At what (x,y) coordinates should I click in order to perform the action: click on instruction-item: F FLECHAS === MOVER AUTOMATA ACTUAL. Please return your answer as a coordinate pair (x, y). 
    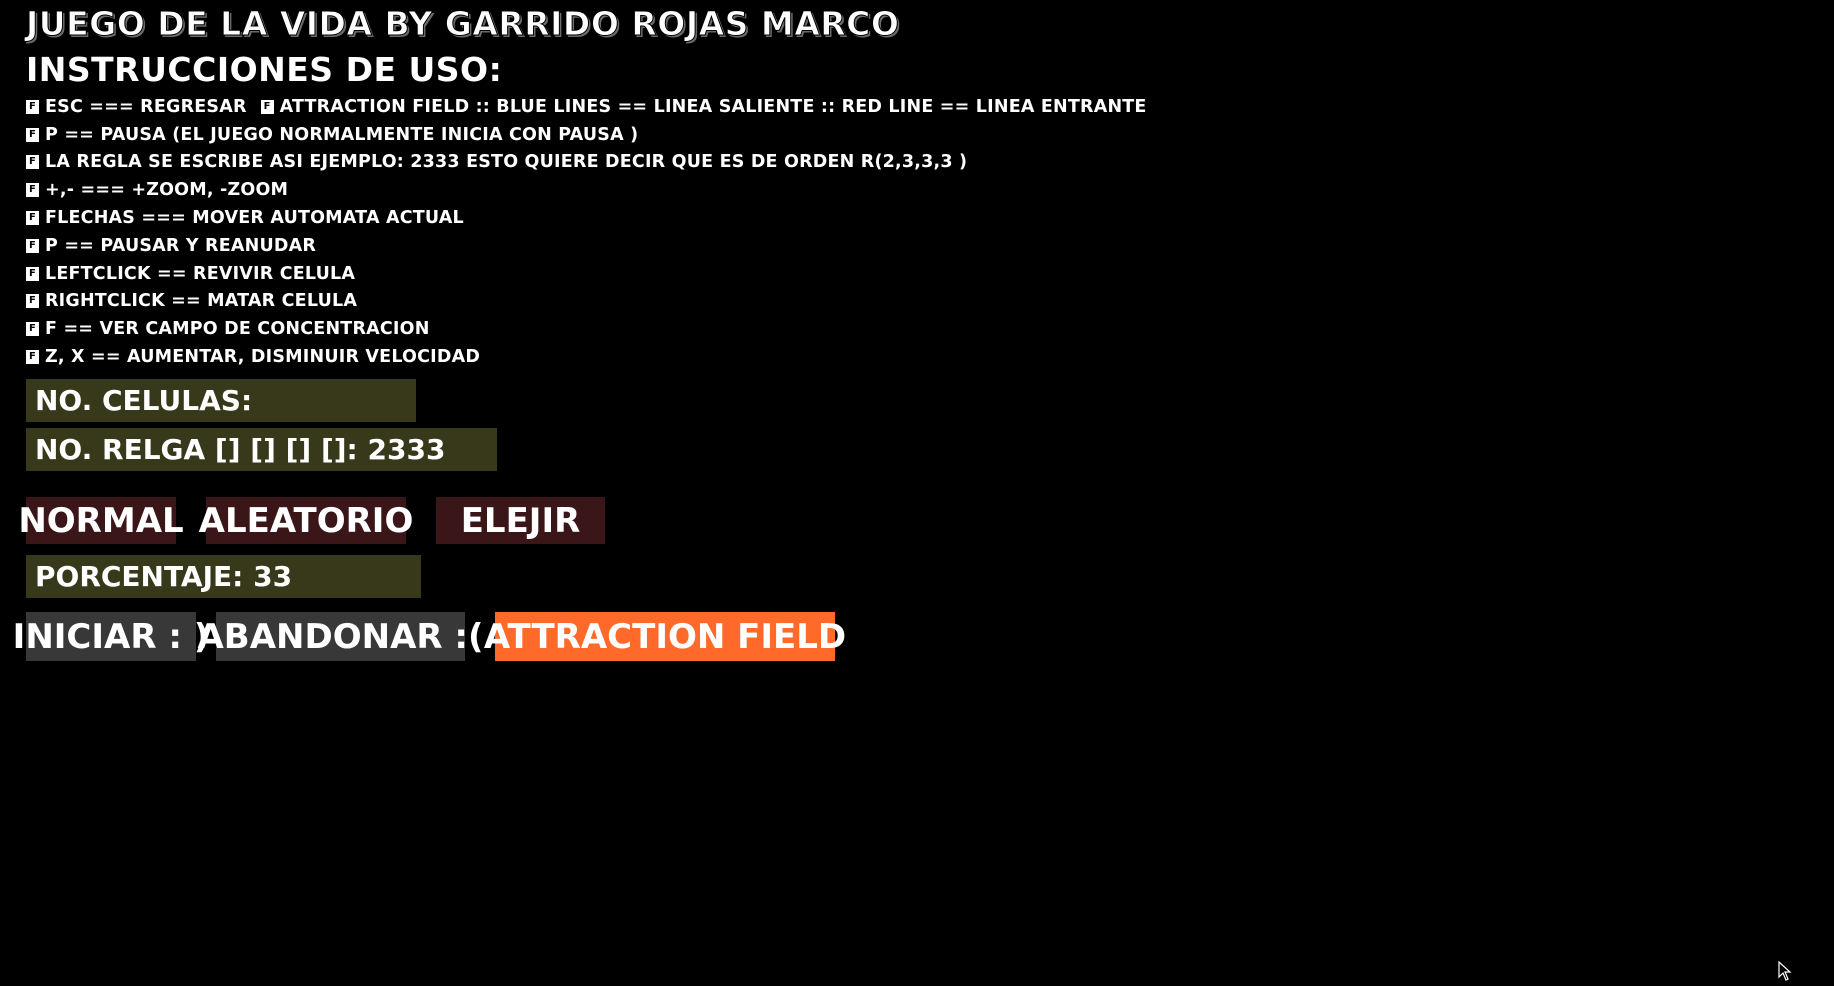
    Looking at the image, I should click on (586, 218).